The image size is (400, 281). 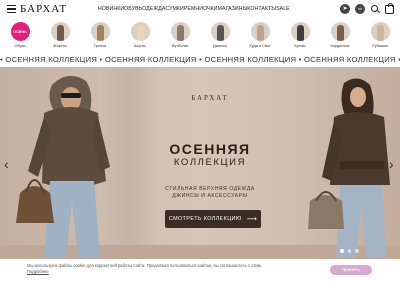 I want to click on accept-cookies-button: Принять, so click(x=351, y=270).